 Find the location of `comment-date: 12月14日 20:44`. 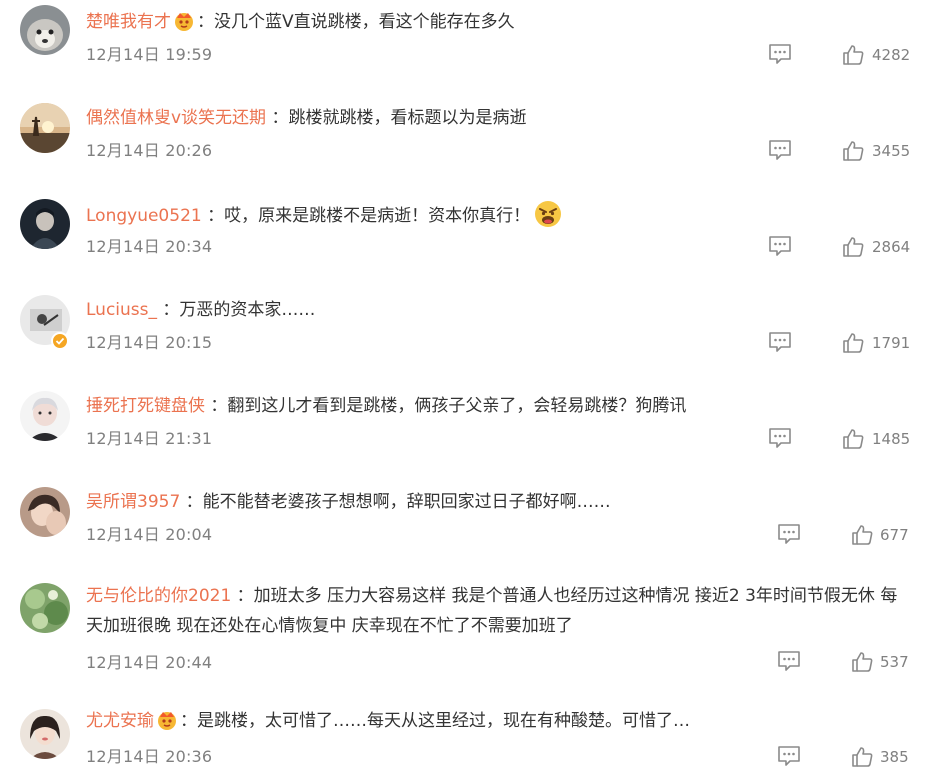

comment-date: 12月14日 20:44 is located at coordinates (149, 662).